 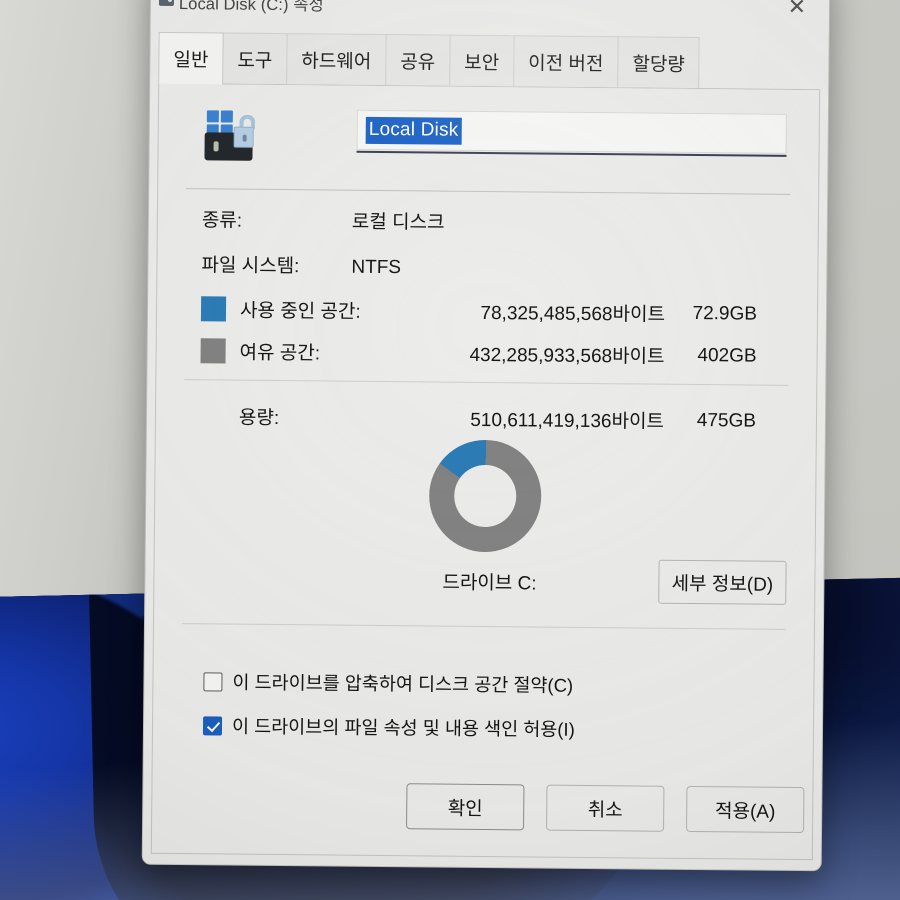 What do you see at coordinates (489, 583) in the screenshot?
I see `drive-letter-label: 드라이브 C:` at bounding box center [489, 583].